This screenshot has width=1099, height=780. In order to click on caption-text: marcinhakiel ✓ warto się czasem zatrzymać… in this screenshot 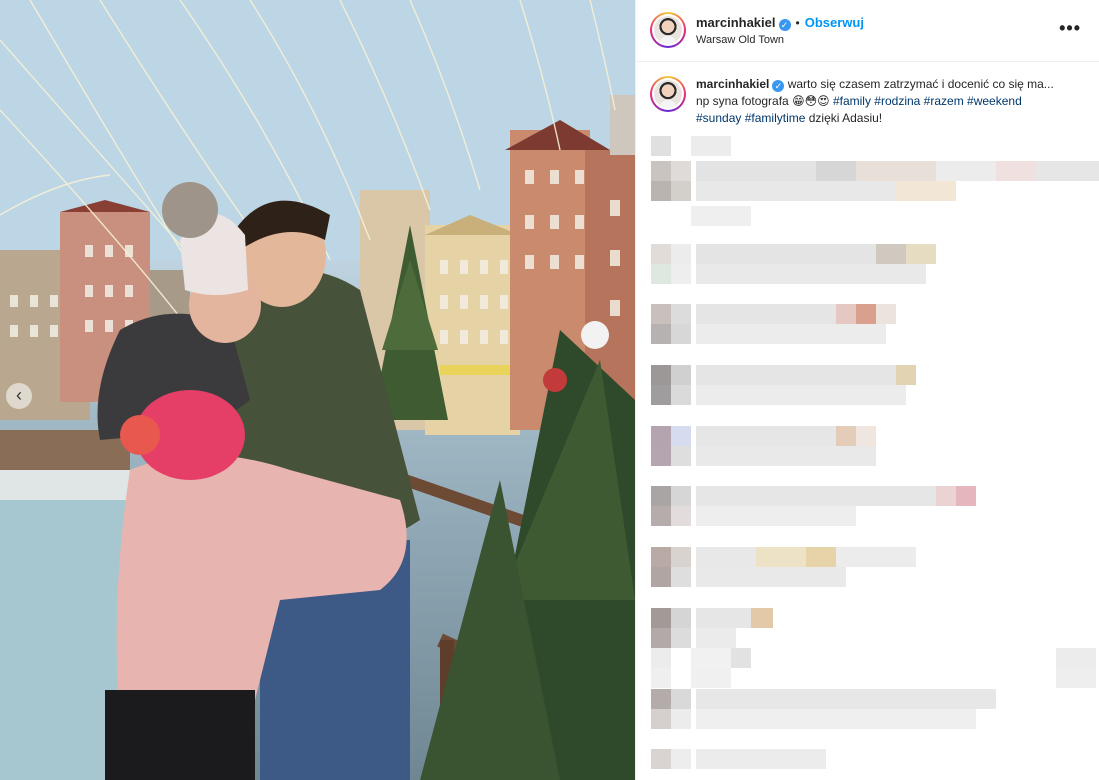, I will do `click(886, 101)`.